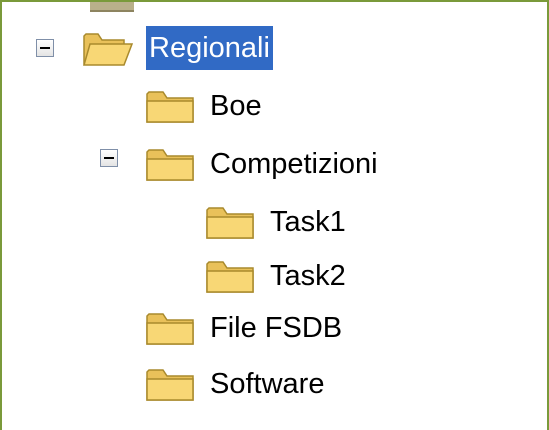 The height and width of the screenshot is (430, 549). I want to click on tree-node-label: Regionali, so click(209, 48).